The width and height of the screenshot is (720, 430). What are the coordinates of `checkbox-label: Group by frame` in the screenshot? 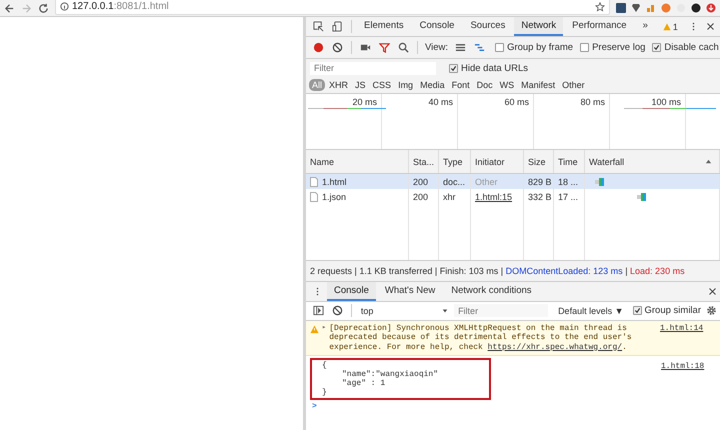 It's located at (540, 47).